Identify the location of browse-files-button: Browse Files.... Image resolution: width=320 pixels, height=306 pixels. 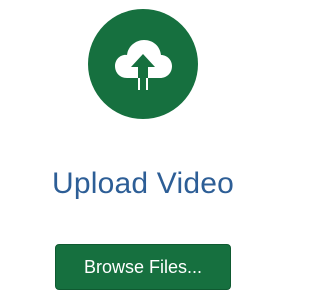
(143, 267).